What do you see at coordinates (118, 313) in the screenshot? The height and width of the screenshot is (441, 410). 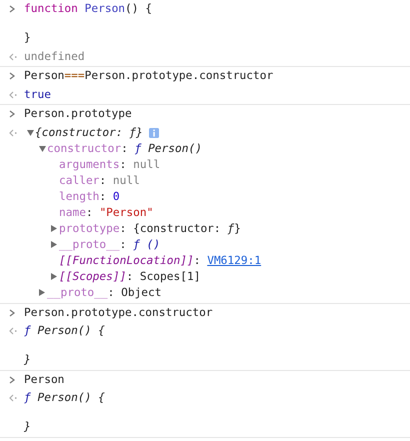 I see `input-code-line: Person.prototype.constructor` at bounding box center [118, 313].